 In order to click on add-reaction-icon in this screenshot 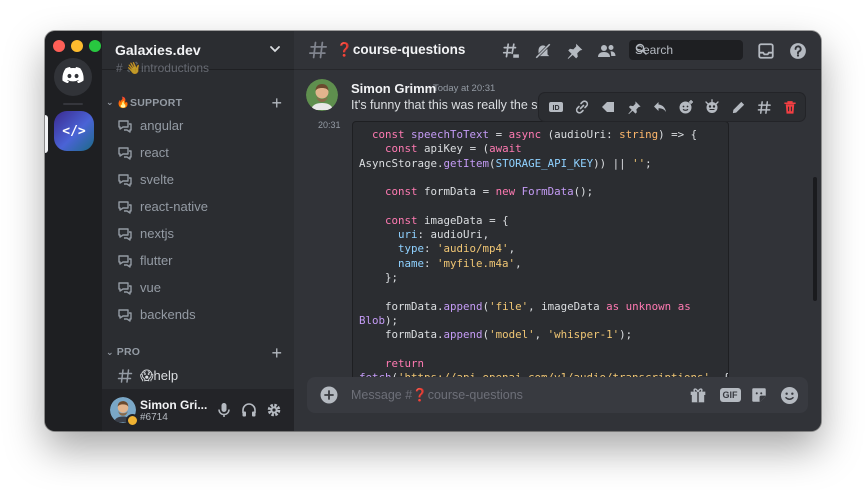, I will do `click(686, 107)`.